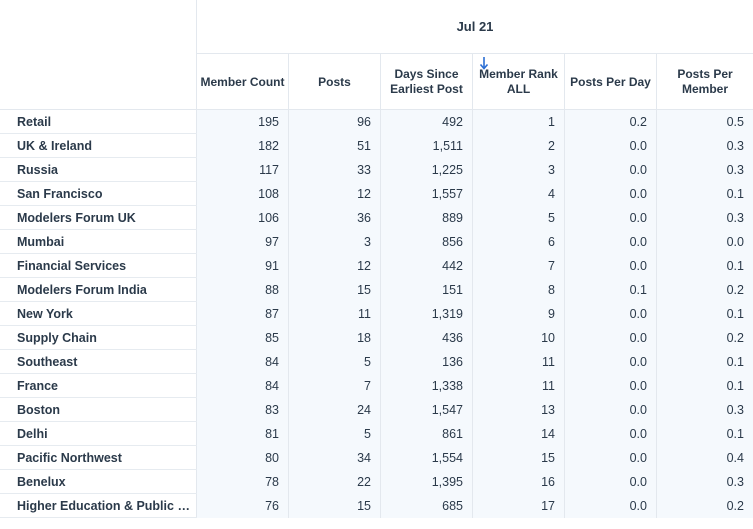 The width and height of the screenshot is (753, 529). I want to click on table-row: Boston 83 24 1,547 13 0.0 0.3, so click(376, 410).